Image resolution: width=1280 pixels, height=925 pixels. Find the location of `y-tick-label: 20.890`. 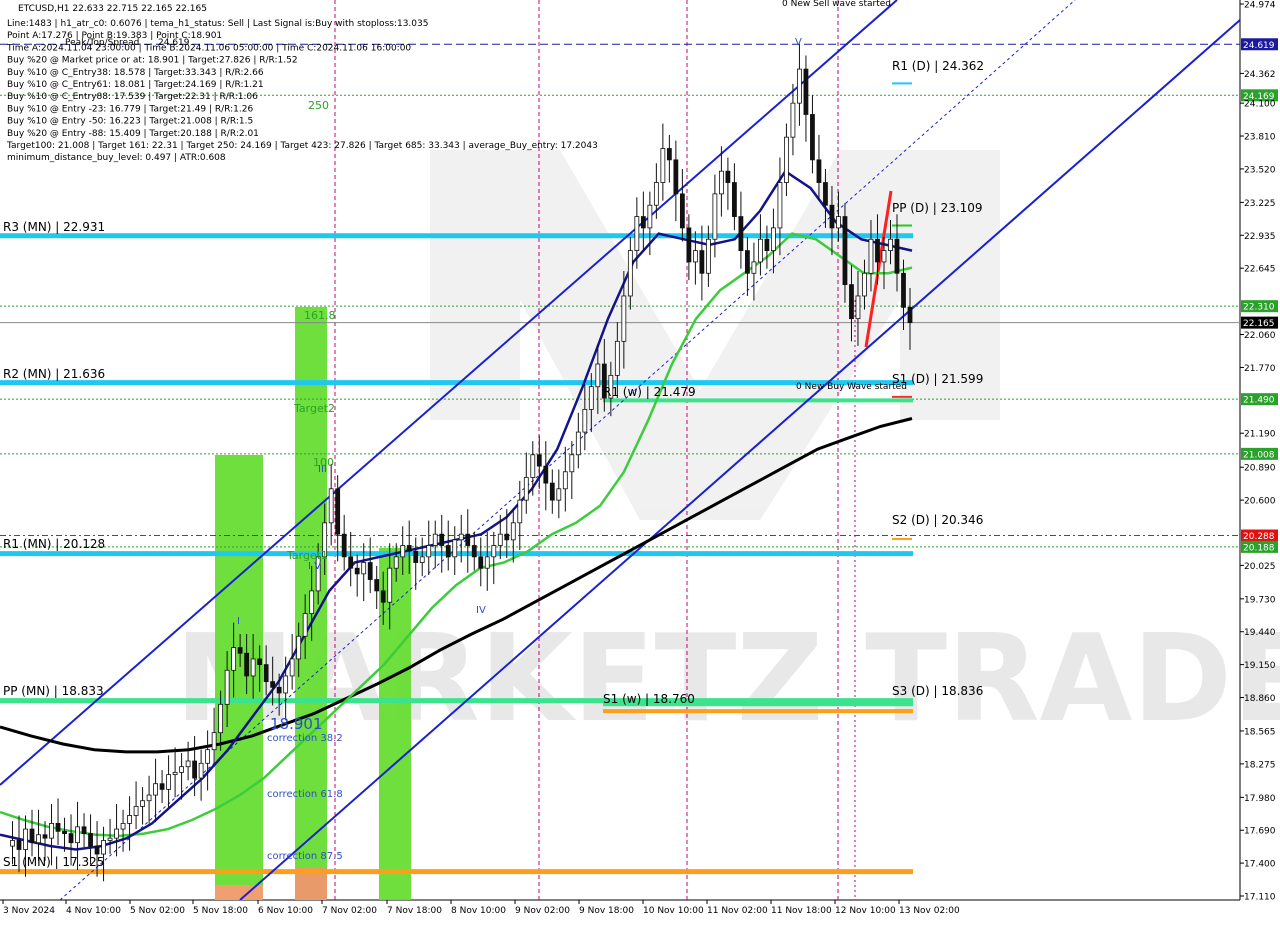

y-tick-label: 20.890 is located at coordinates (1260, 469).